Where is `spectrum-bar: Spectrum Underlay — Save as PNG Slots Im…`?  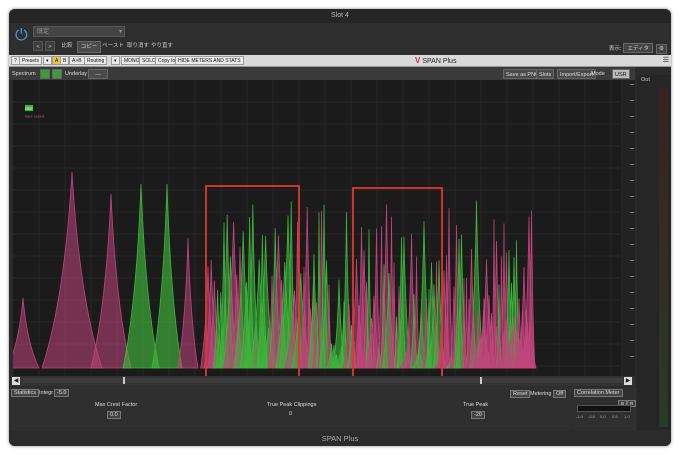
spectrum-bar: Spectrum Underlay — Save as PNG Slots Im… is located at coordinates (322, 73).